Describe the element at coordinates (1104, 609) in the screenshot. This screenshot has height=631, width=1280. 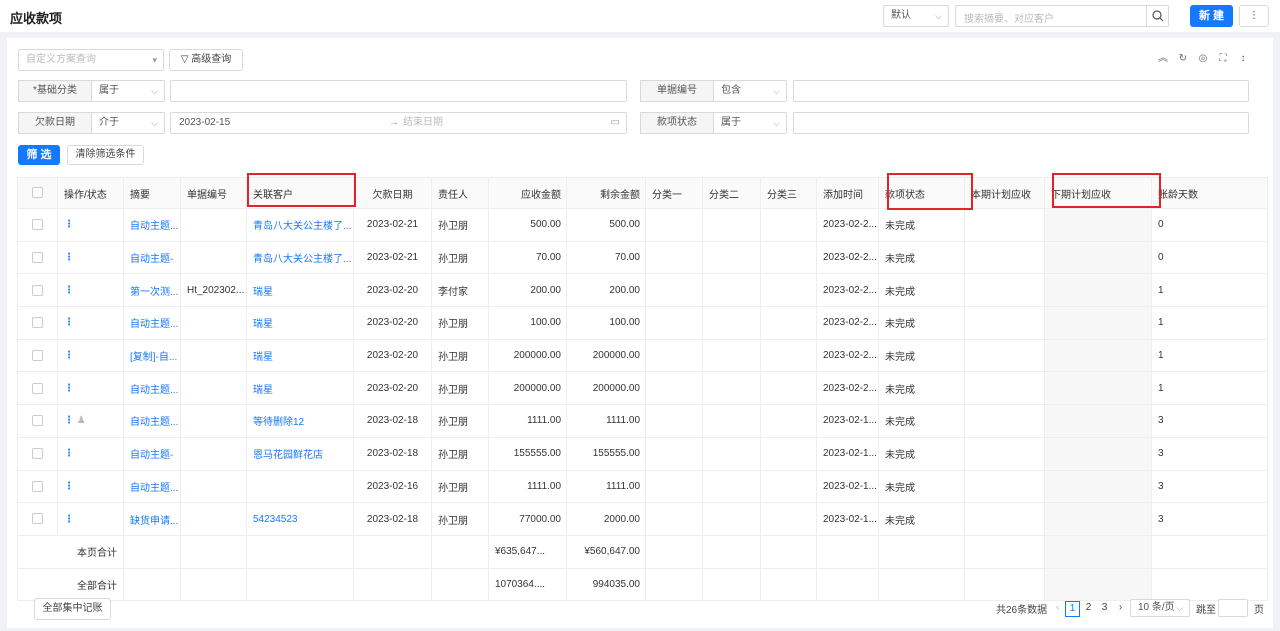
I see `page-3: 3` at that location.